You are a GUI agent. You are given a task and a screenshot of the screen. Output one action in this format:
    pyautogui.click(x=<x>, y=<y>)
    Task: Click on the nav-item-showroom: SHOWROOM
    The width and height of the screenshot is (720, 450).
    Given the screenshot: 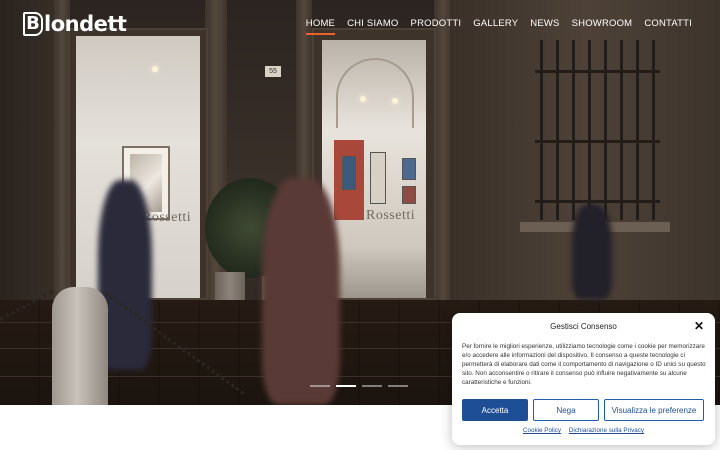 What is the action you would take?
    pyautogui.click(x=602, y=23)
    